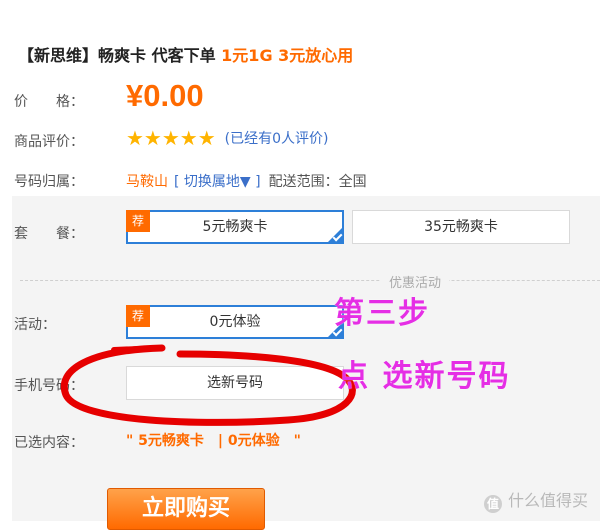  I want to click on title-highlight: 1元1G 3元放心用, so click(287, 55).